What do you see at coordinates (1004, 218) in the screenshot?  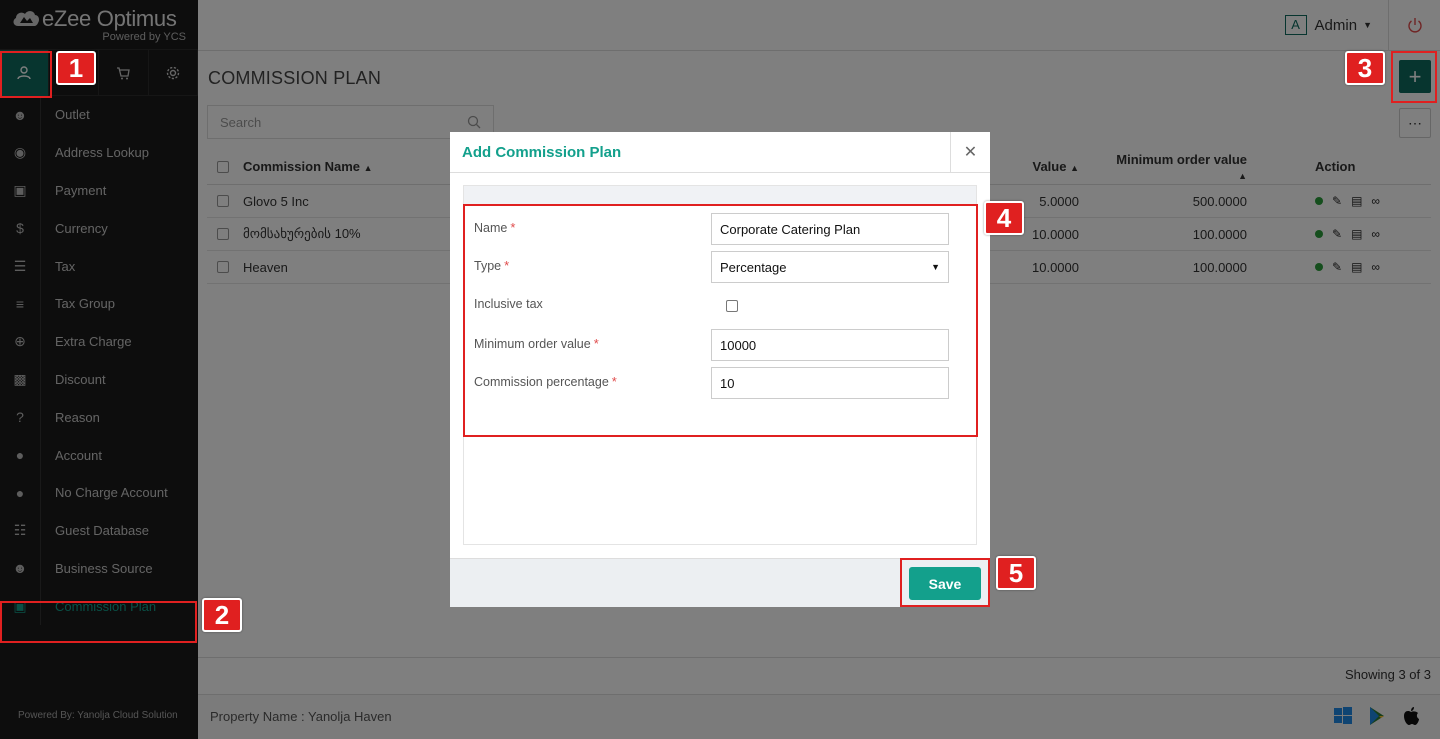 I see `step-badge-4: 4` at bounding box center [1004, 218].